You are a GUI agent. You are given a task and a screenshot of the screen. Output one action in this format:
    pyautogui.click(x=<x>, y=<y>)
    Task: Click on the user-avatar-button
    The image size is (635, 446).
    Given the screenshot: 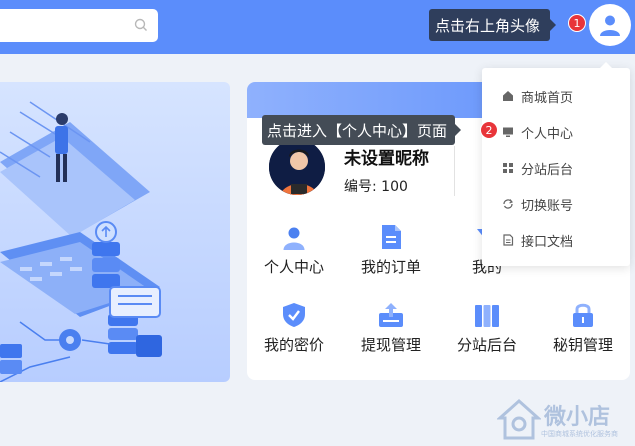 What is the action you would take?
    pyautogui.click(x=610, y=25)
    